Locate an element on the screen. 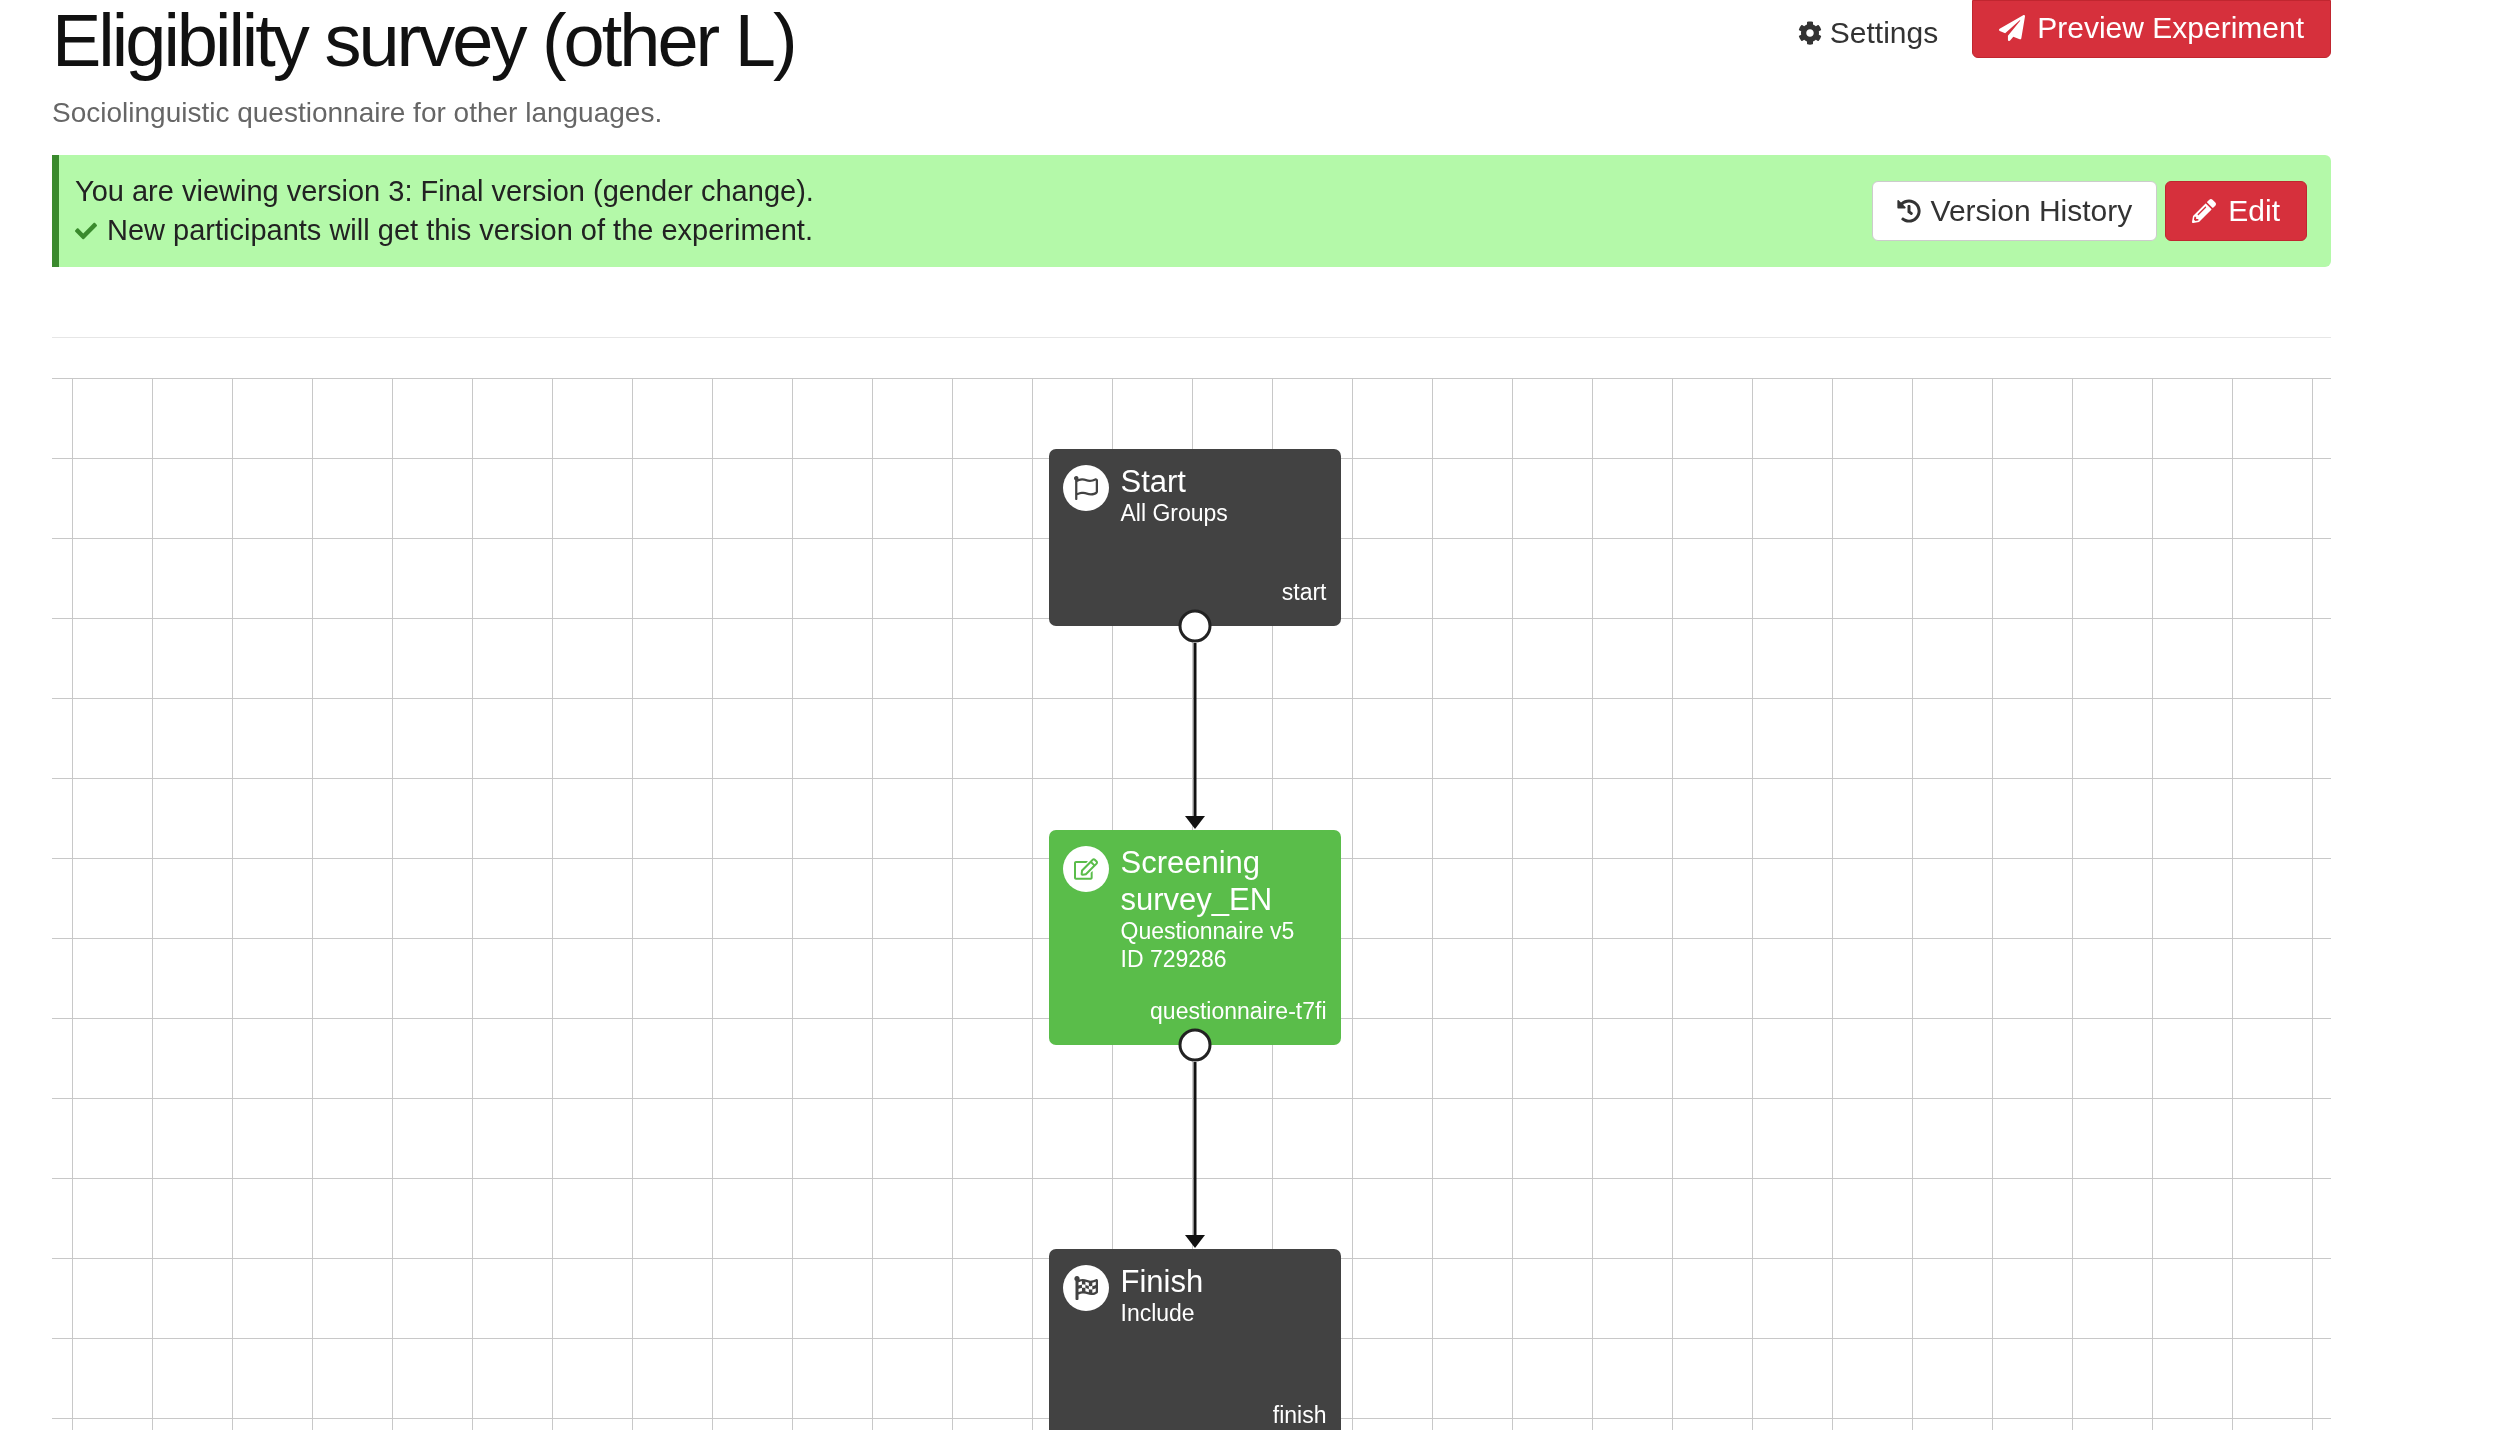 The width and height of the screenshot is (2514, 1430). flow-node: Finish Include finish is located at coordinates (1194, 1339).